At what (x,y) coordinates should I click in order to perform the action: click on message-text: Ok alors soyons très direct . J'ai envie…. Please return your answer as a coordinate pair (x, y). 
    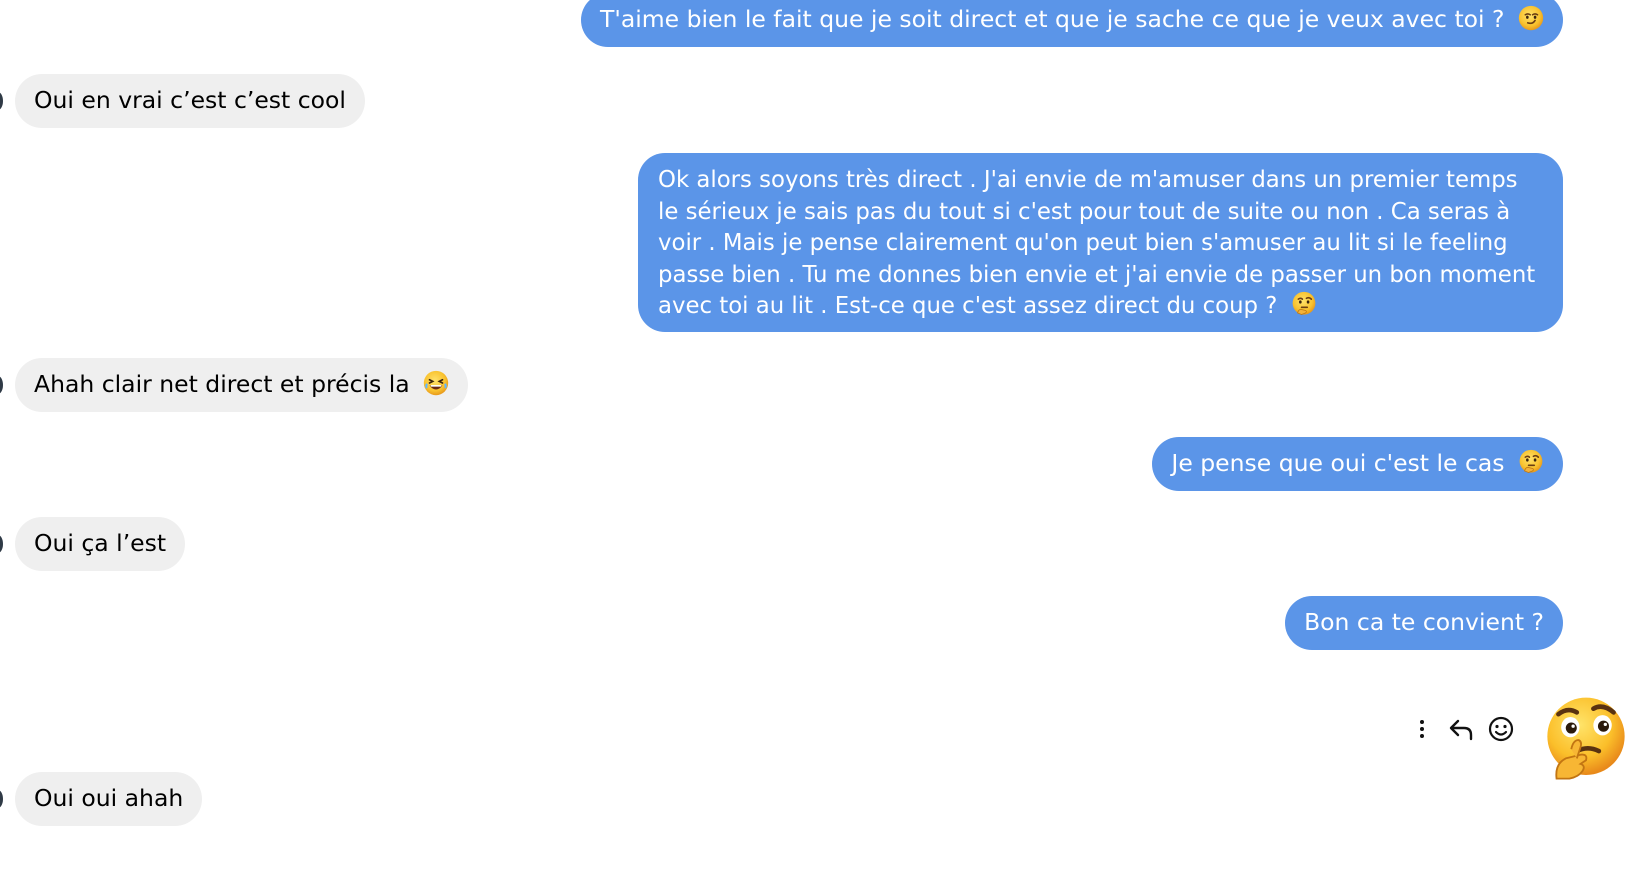
    Looking at the image, I should click on (1097, 243).